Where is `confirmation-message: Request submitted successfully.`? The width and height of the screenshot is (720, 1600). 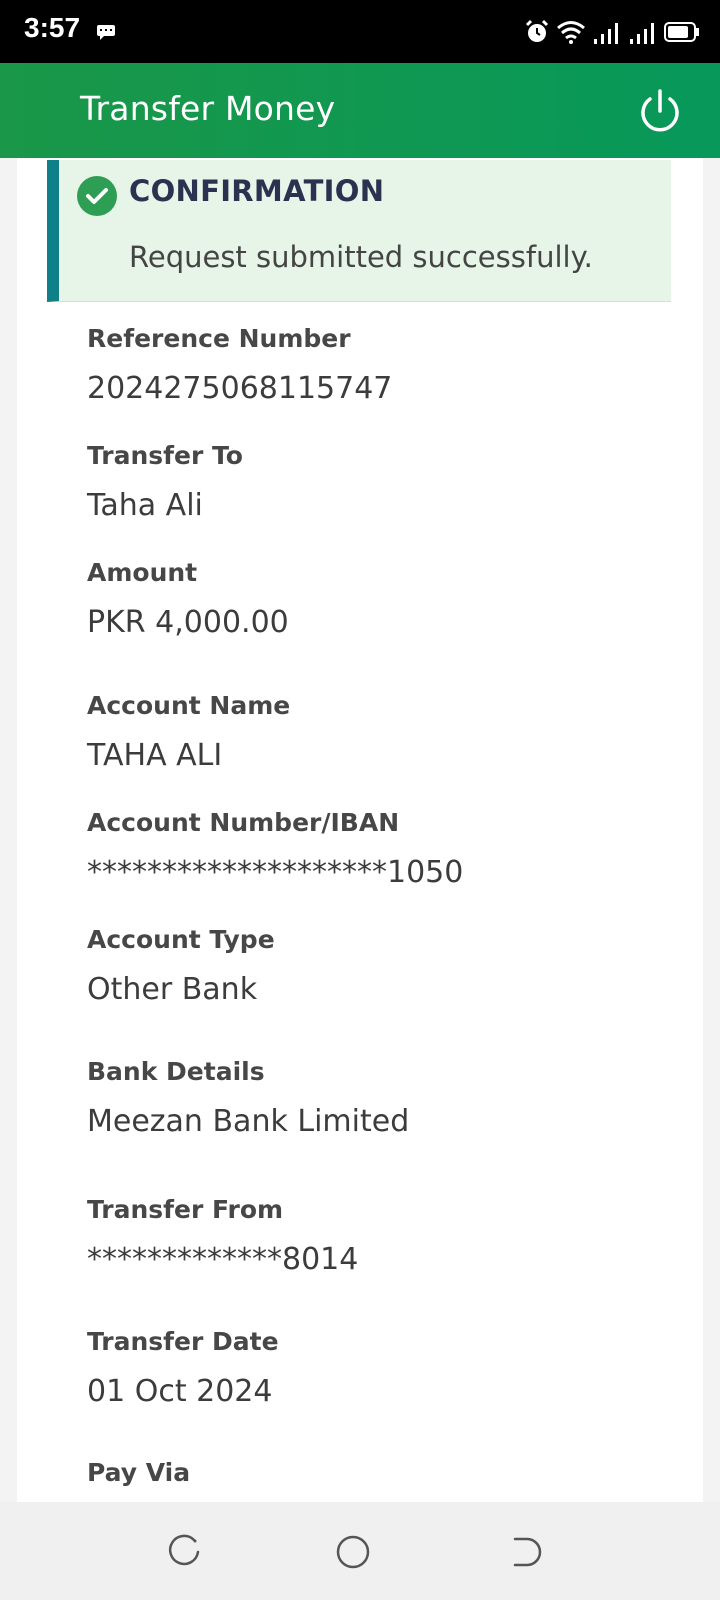 confirmation-message: Request submitted successfully. is located at coordinates (361, 257).